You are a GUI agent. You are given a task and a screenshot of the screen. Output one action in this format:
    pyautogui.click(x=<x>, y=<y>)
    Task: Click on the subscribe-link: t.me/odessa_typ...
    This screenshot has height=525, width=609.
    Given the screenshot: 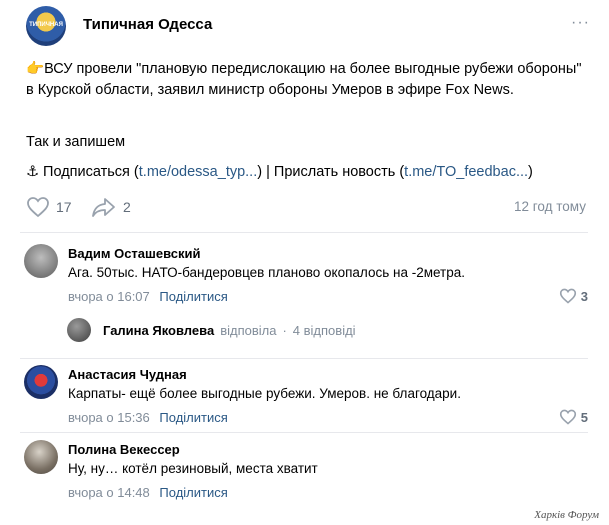 What is the action you would take?
    pyautogui.click(x=198, y=172)
    